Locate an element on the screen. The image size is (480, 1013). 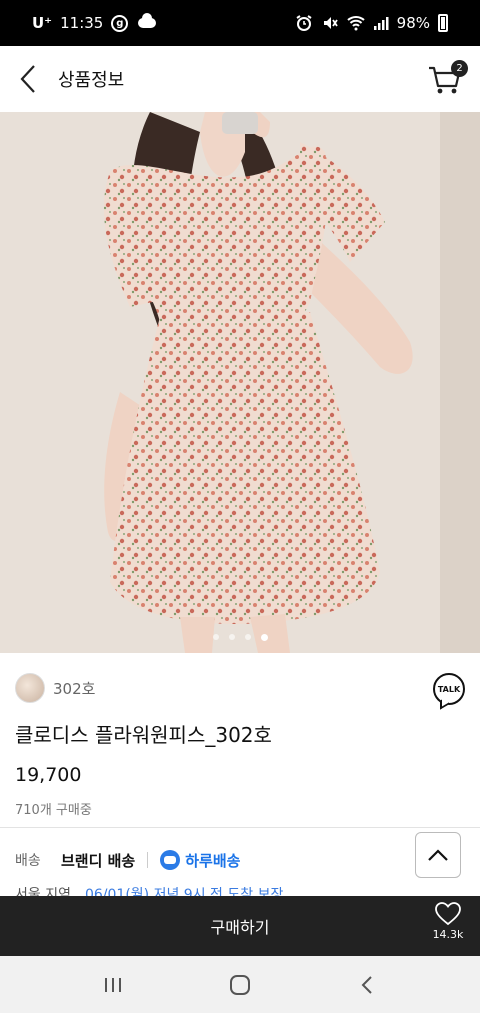
like-count: 14.3k is located at coordinates (448, 934).